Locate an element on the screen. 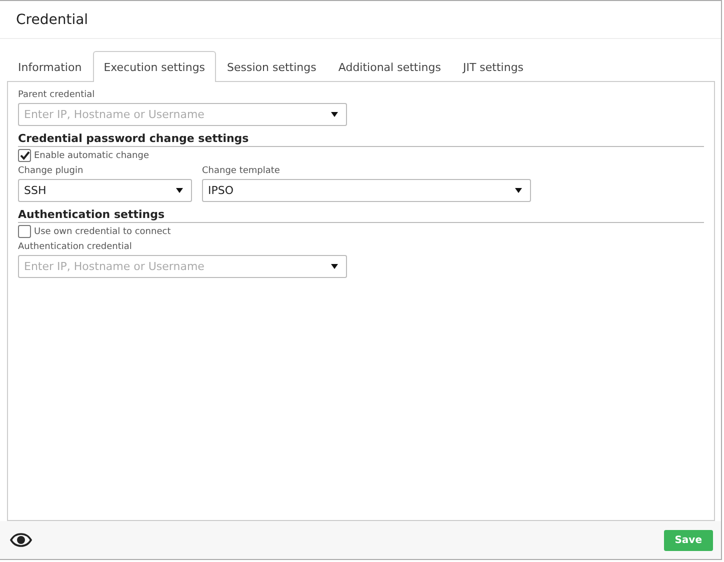 Image resolution: width=724 pixels, height=562 pixels. section-heading: Credential password change settings is located at coordinates (361, 138).